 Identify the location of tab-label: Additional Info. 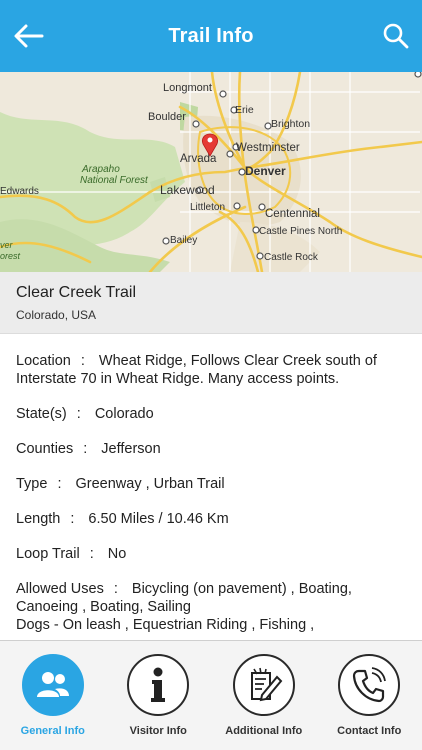
(264, 731).